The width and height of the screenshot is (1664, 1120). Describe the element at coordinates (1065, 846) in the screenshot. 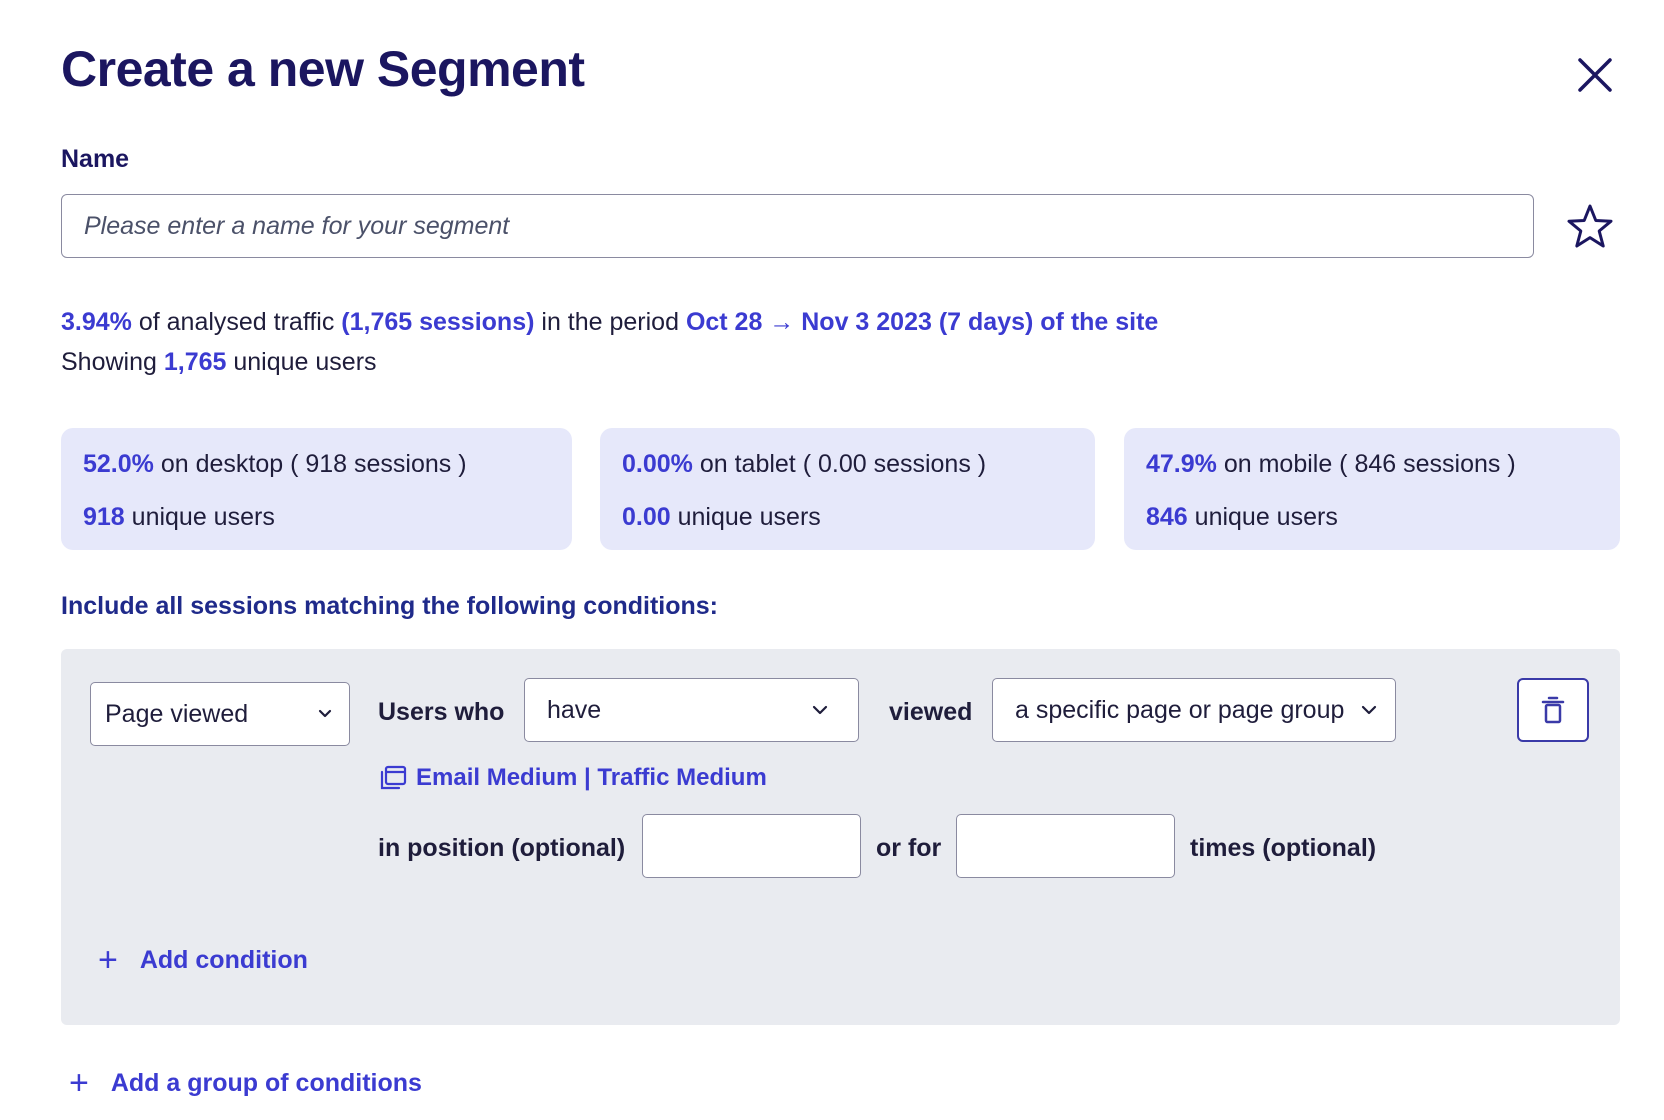

I see `times-input` at that location.